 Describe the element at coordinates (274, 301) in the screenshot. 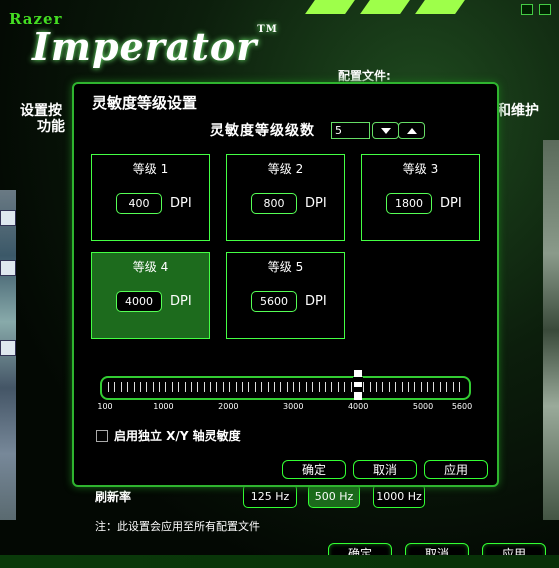

I see `dpi-input: 5600` at that location.